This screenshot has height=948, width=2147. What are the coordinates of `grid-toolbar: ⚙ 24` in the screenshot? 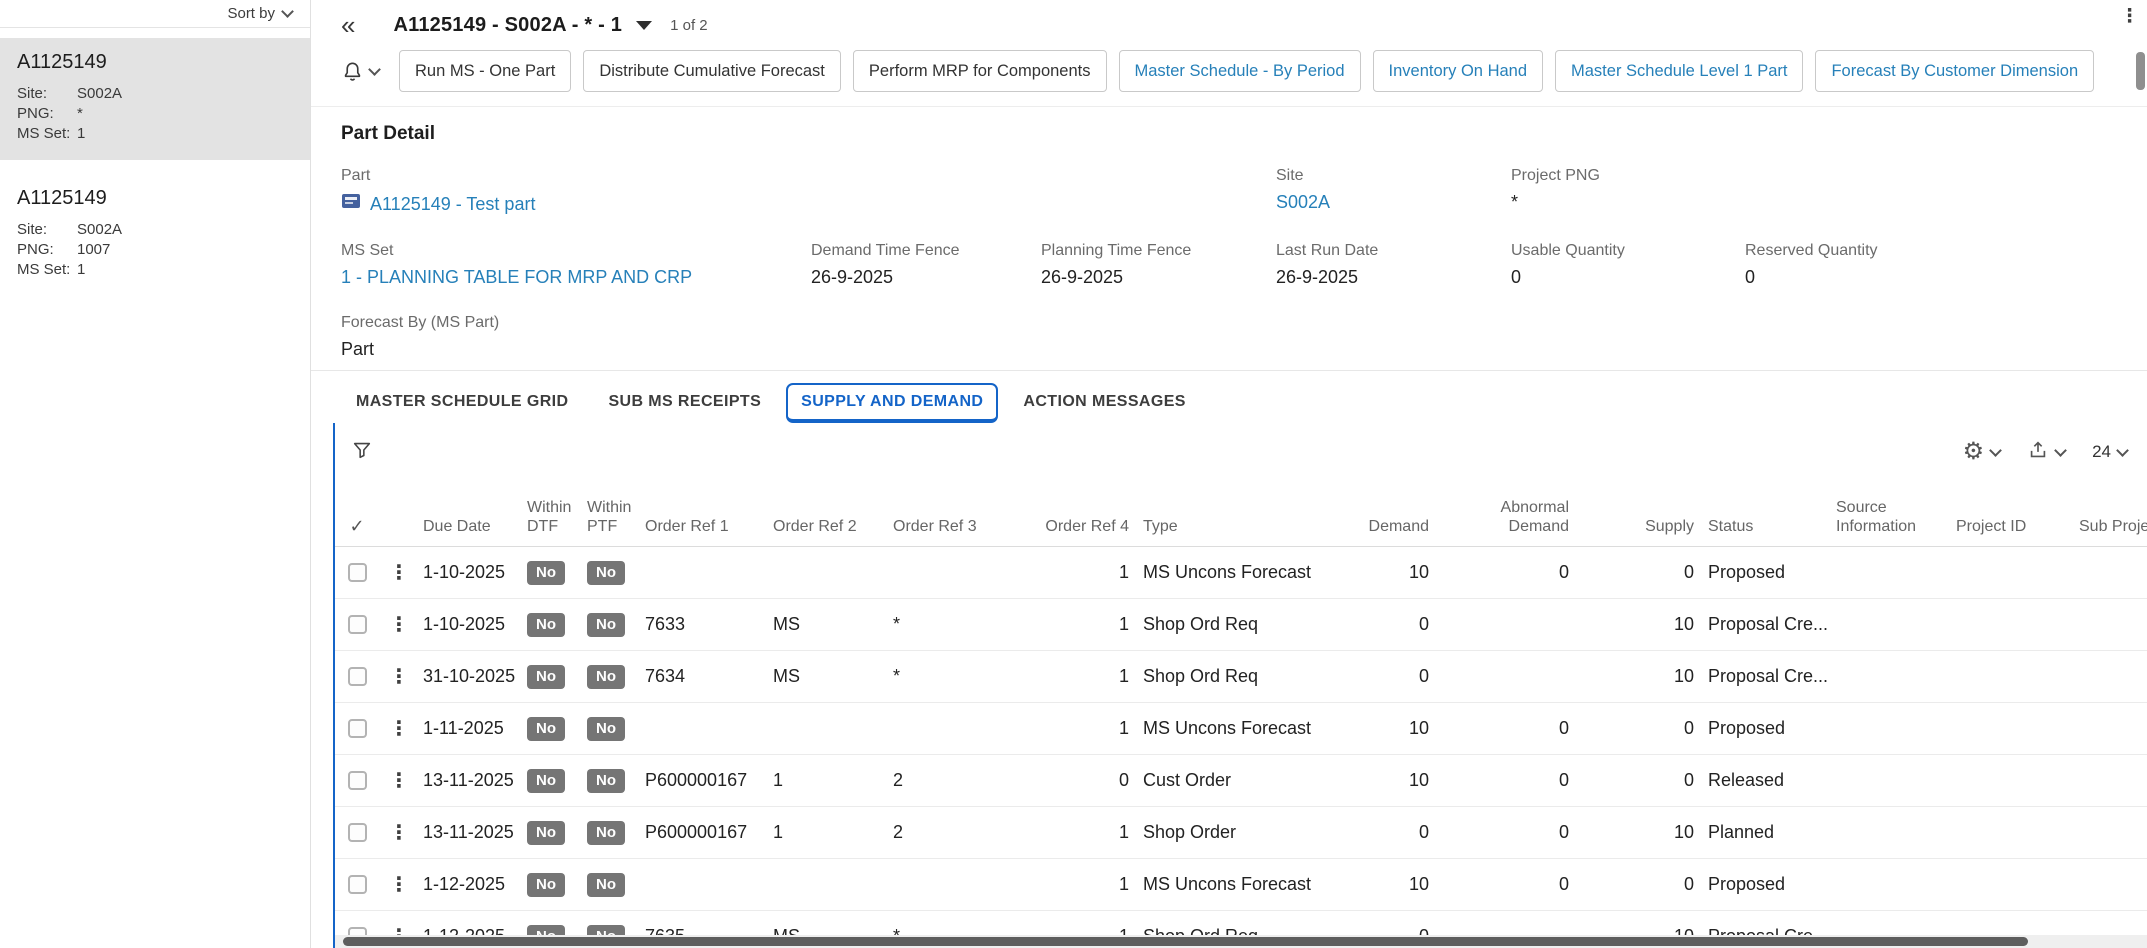 It's located at (1241, 449).